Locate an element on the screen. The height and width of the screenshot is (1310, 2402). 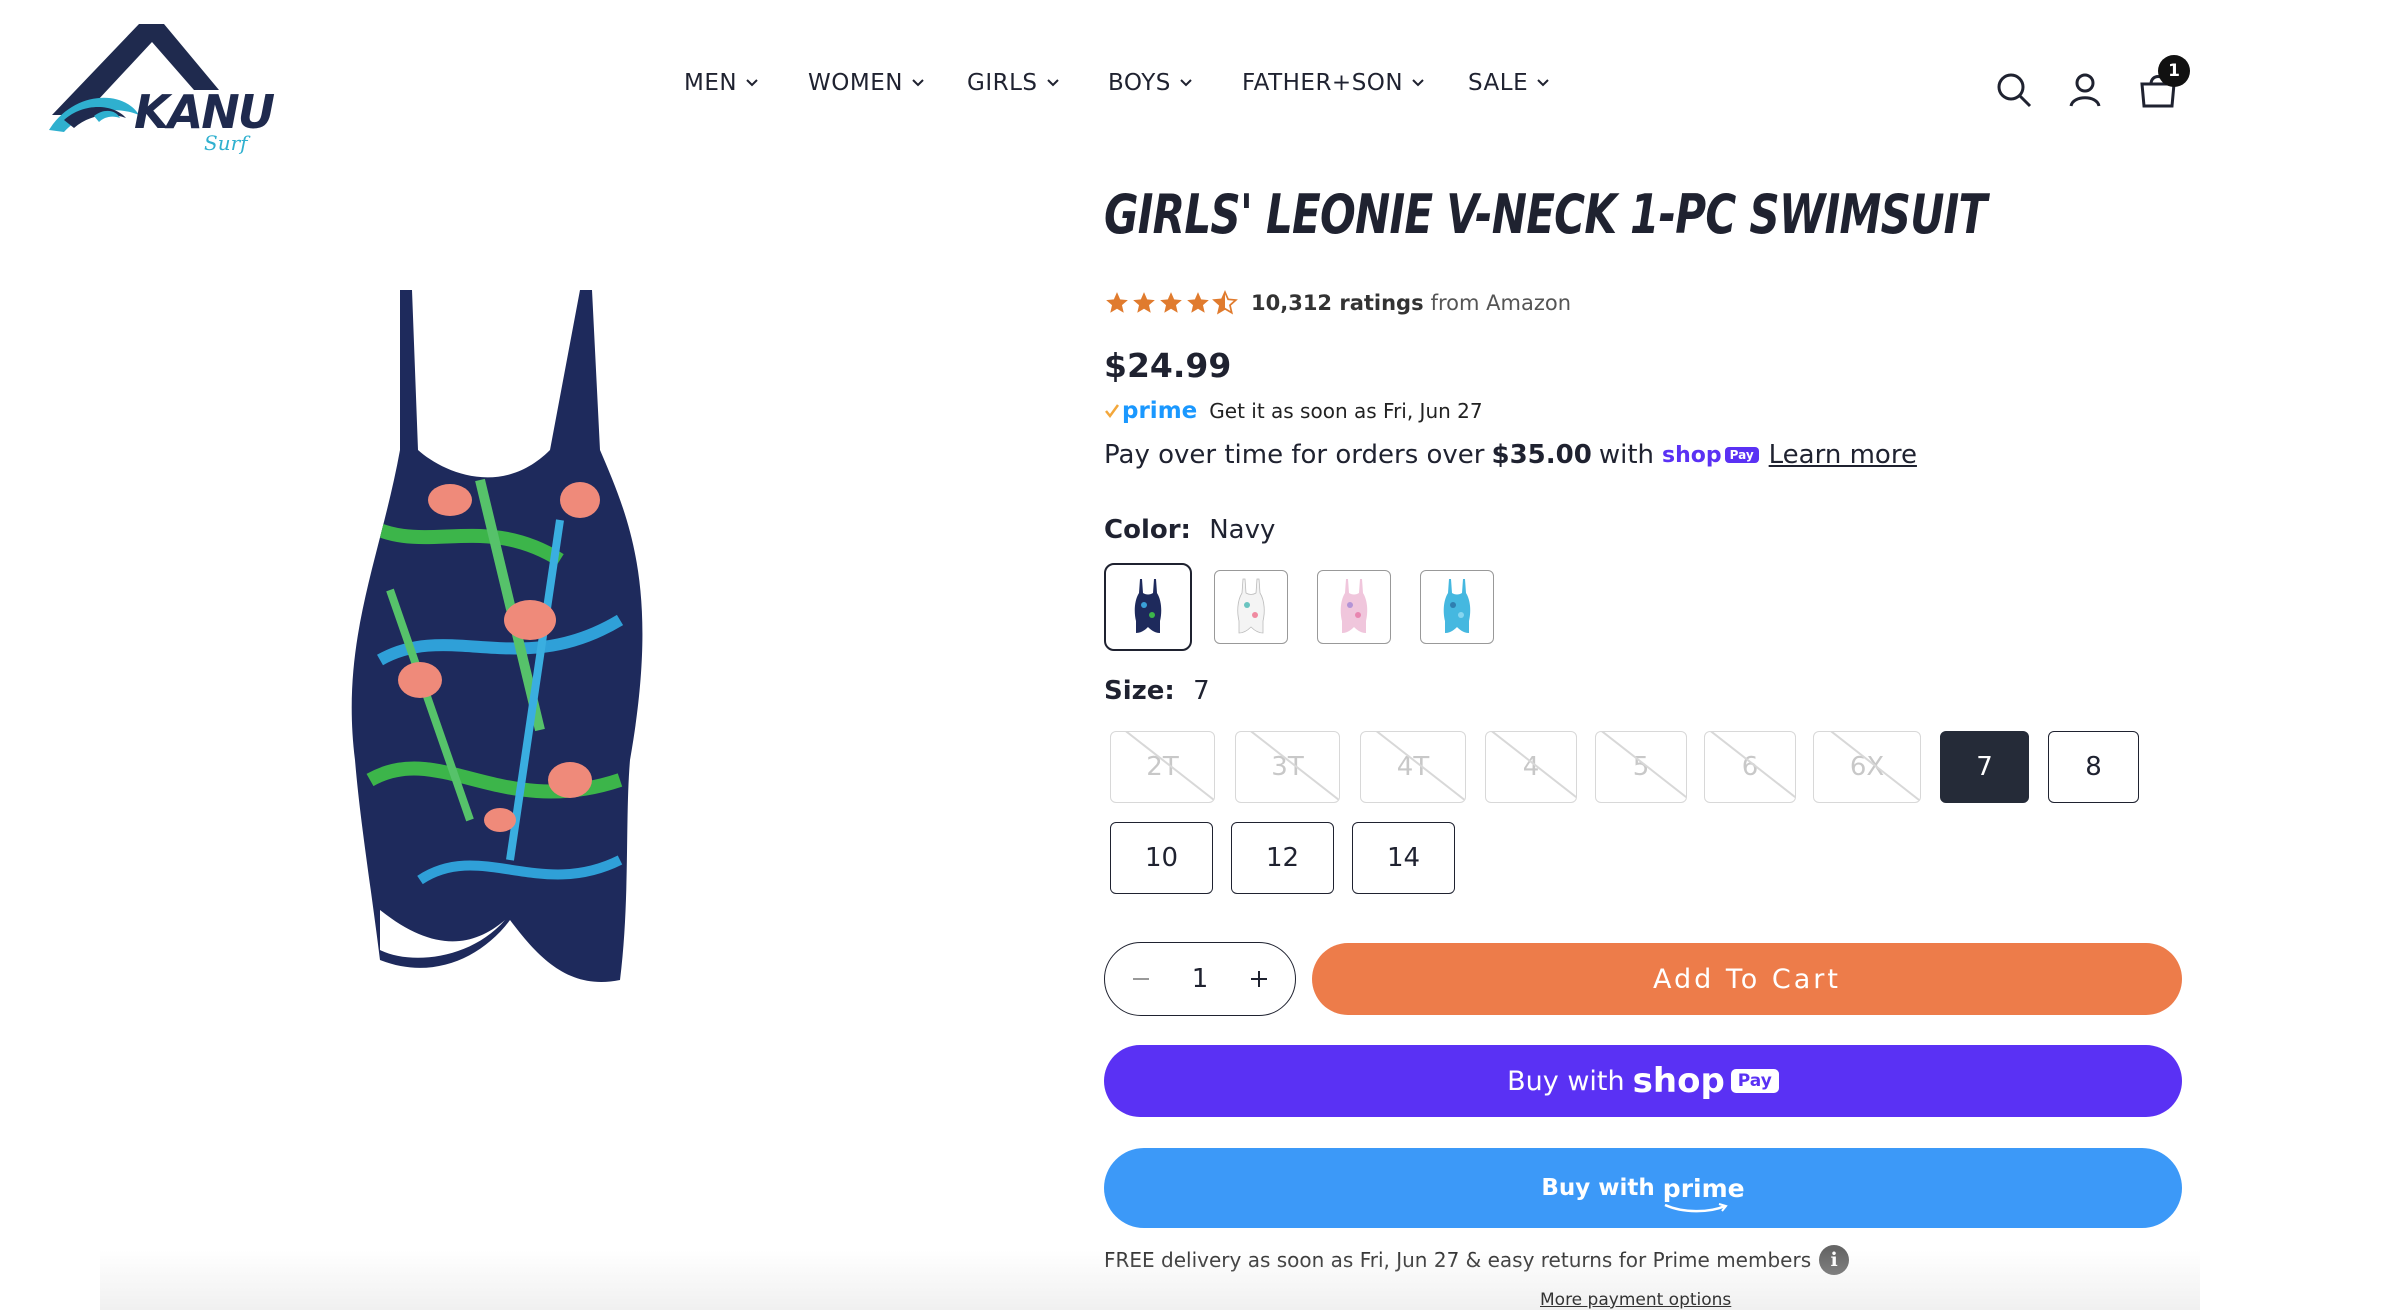
rating-source: from Amazon is located at coordinates (1501, 303).